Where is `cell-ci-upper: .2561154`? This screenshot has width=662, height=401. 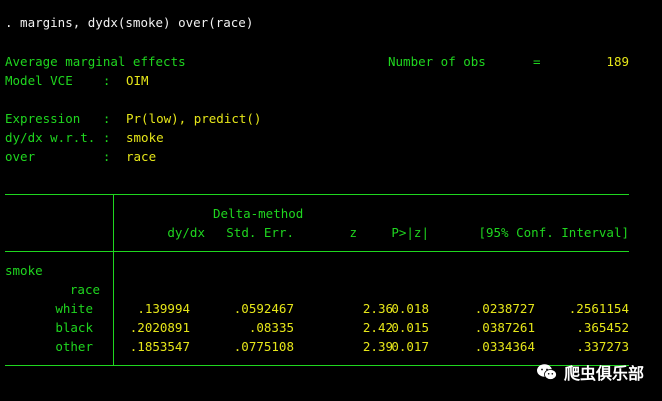 cell-ci-upper: .2561154 is located at coordinates (598, 308).